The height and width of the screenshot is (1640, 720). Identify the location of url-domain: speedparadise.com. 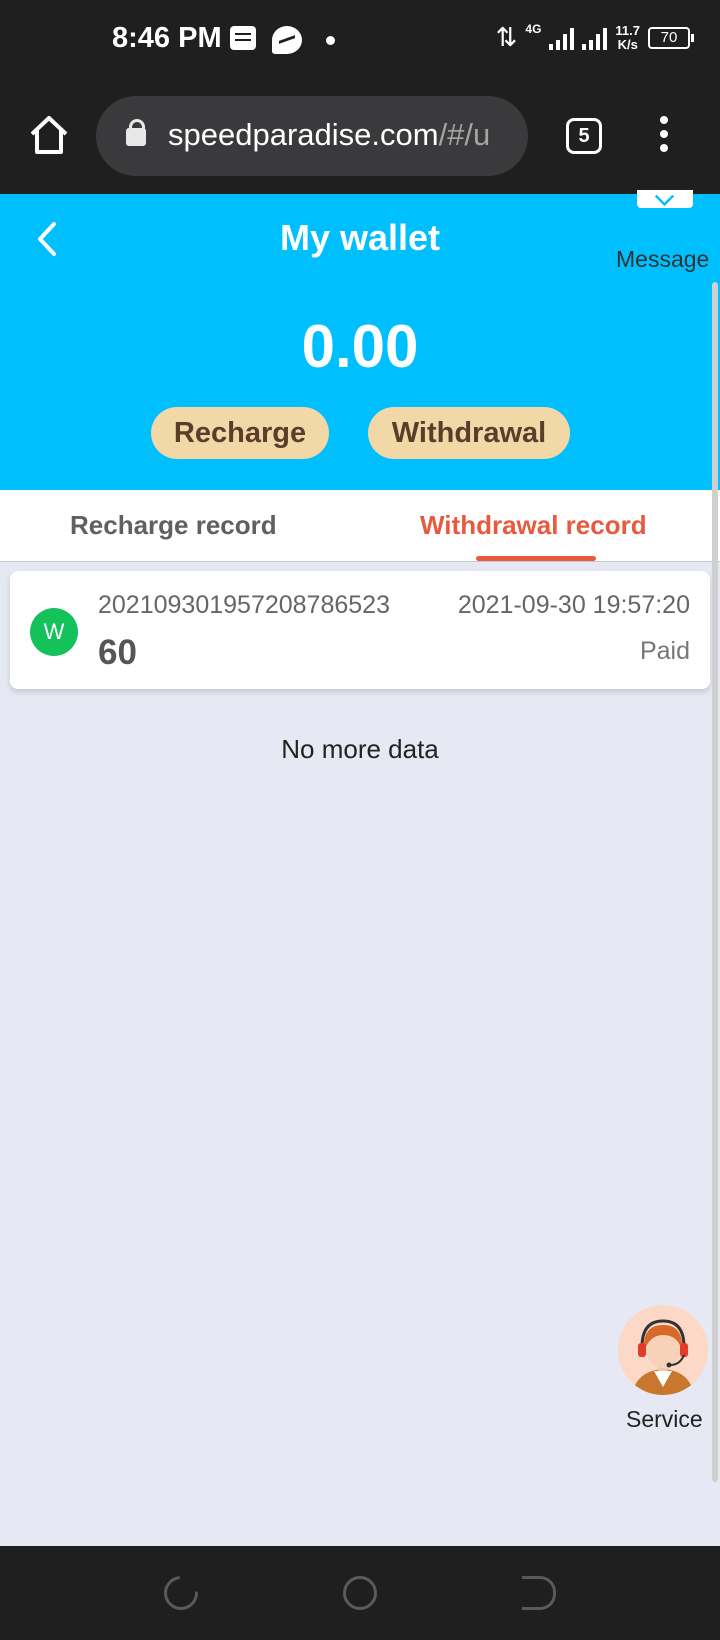
(303, 134).